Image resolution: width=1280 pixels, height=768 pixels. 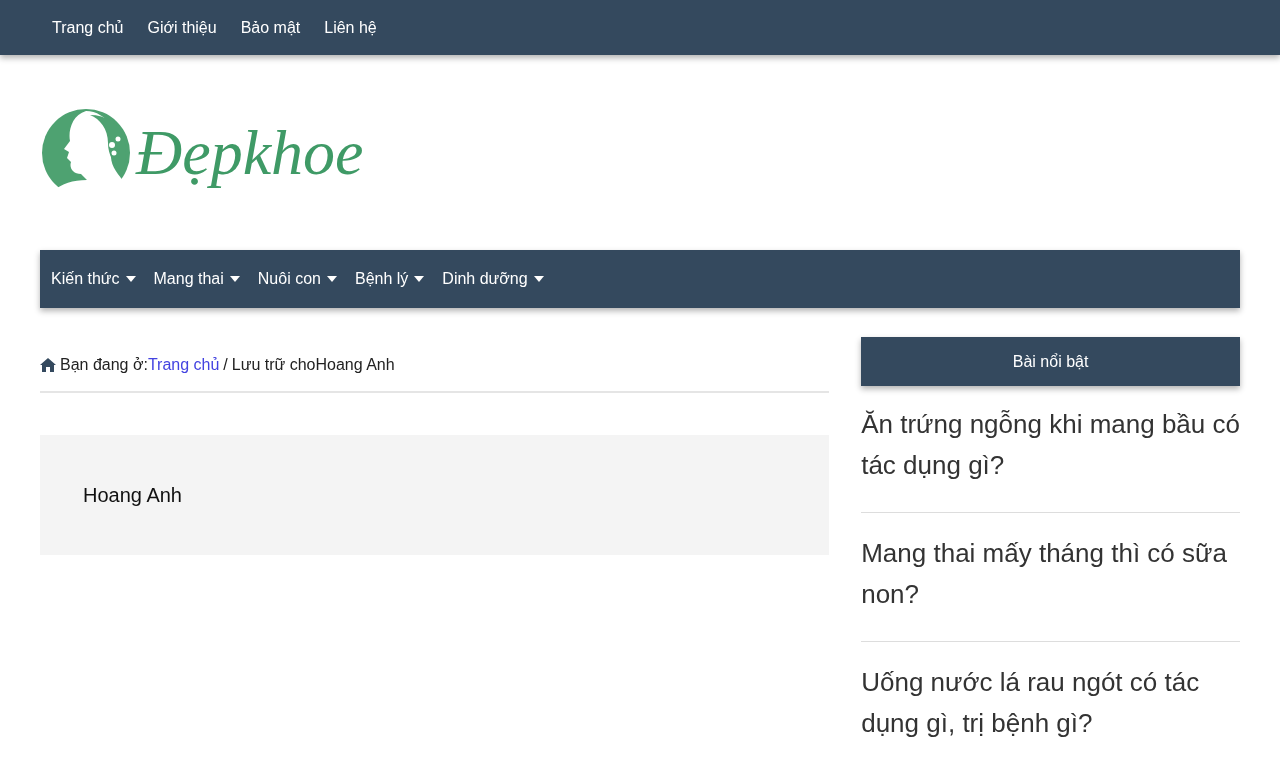 What do you see at coordinates (86, 152) in the screenshot?
I see `woman-profile-icon` at bounding box center [86, 152].